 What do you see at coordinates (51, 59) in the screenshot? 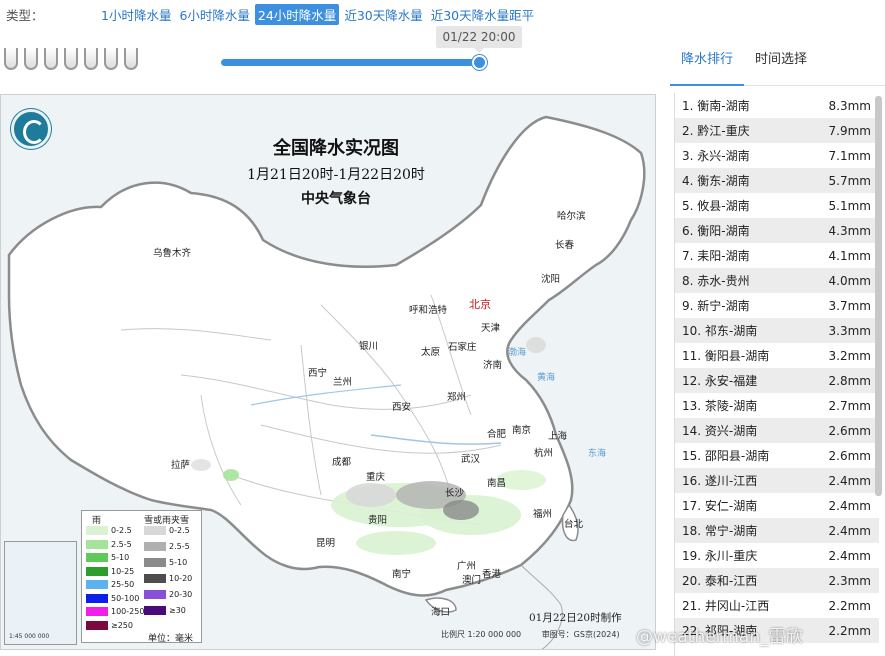
I see `play-icon` at bounding box center [51, 59].